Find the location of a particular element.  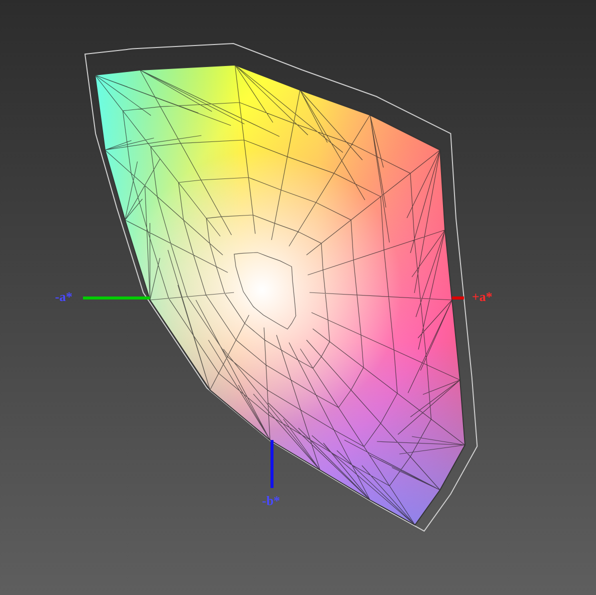

axis-label: -b* is located at coordinates (271, 500).